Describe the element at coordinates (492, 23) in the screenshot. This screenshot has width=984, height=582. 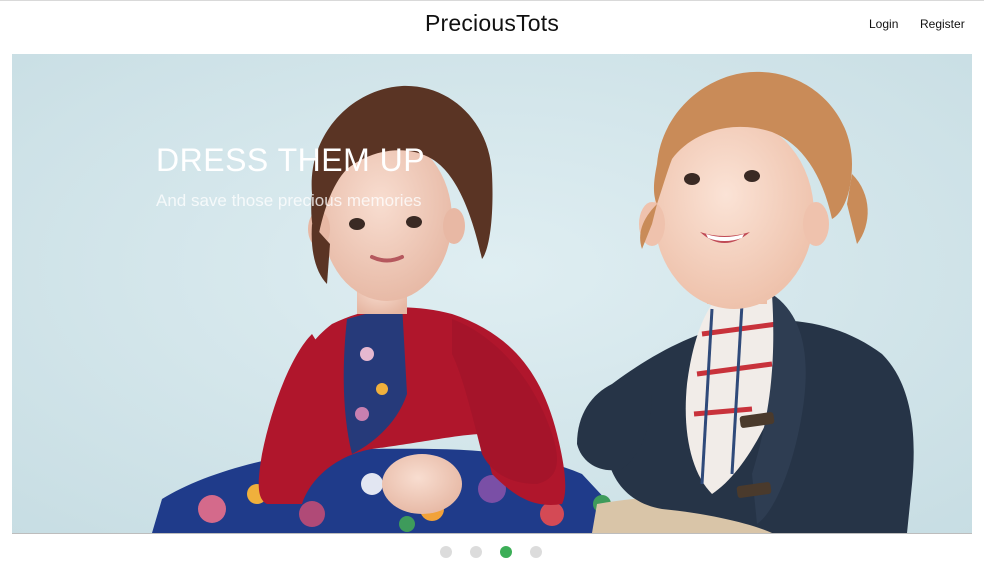
I see `brand-logo: PreciousTots` at that location.